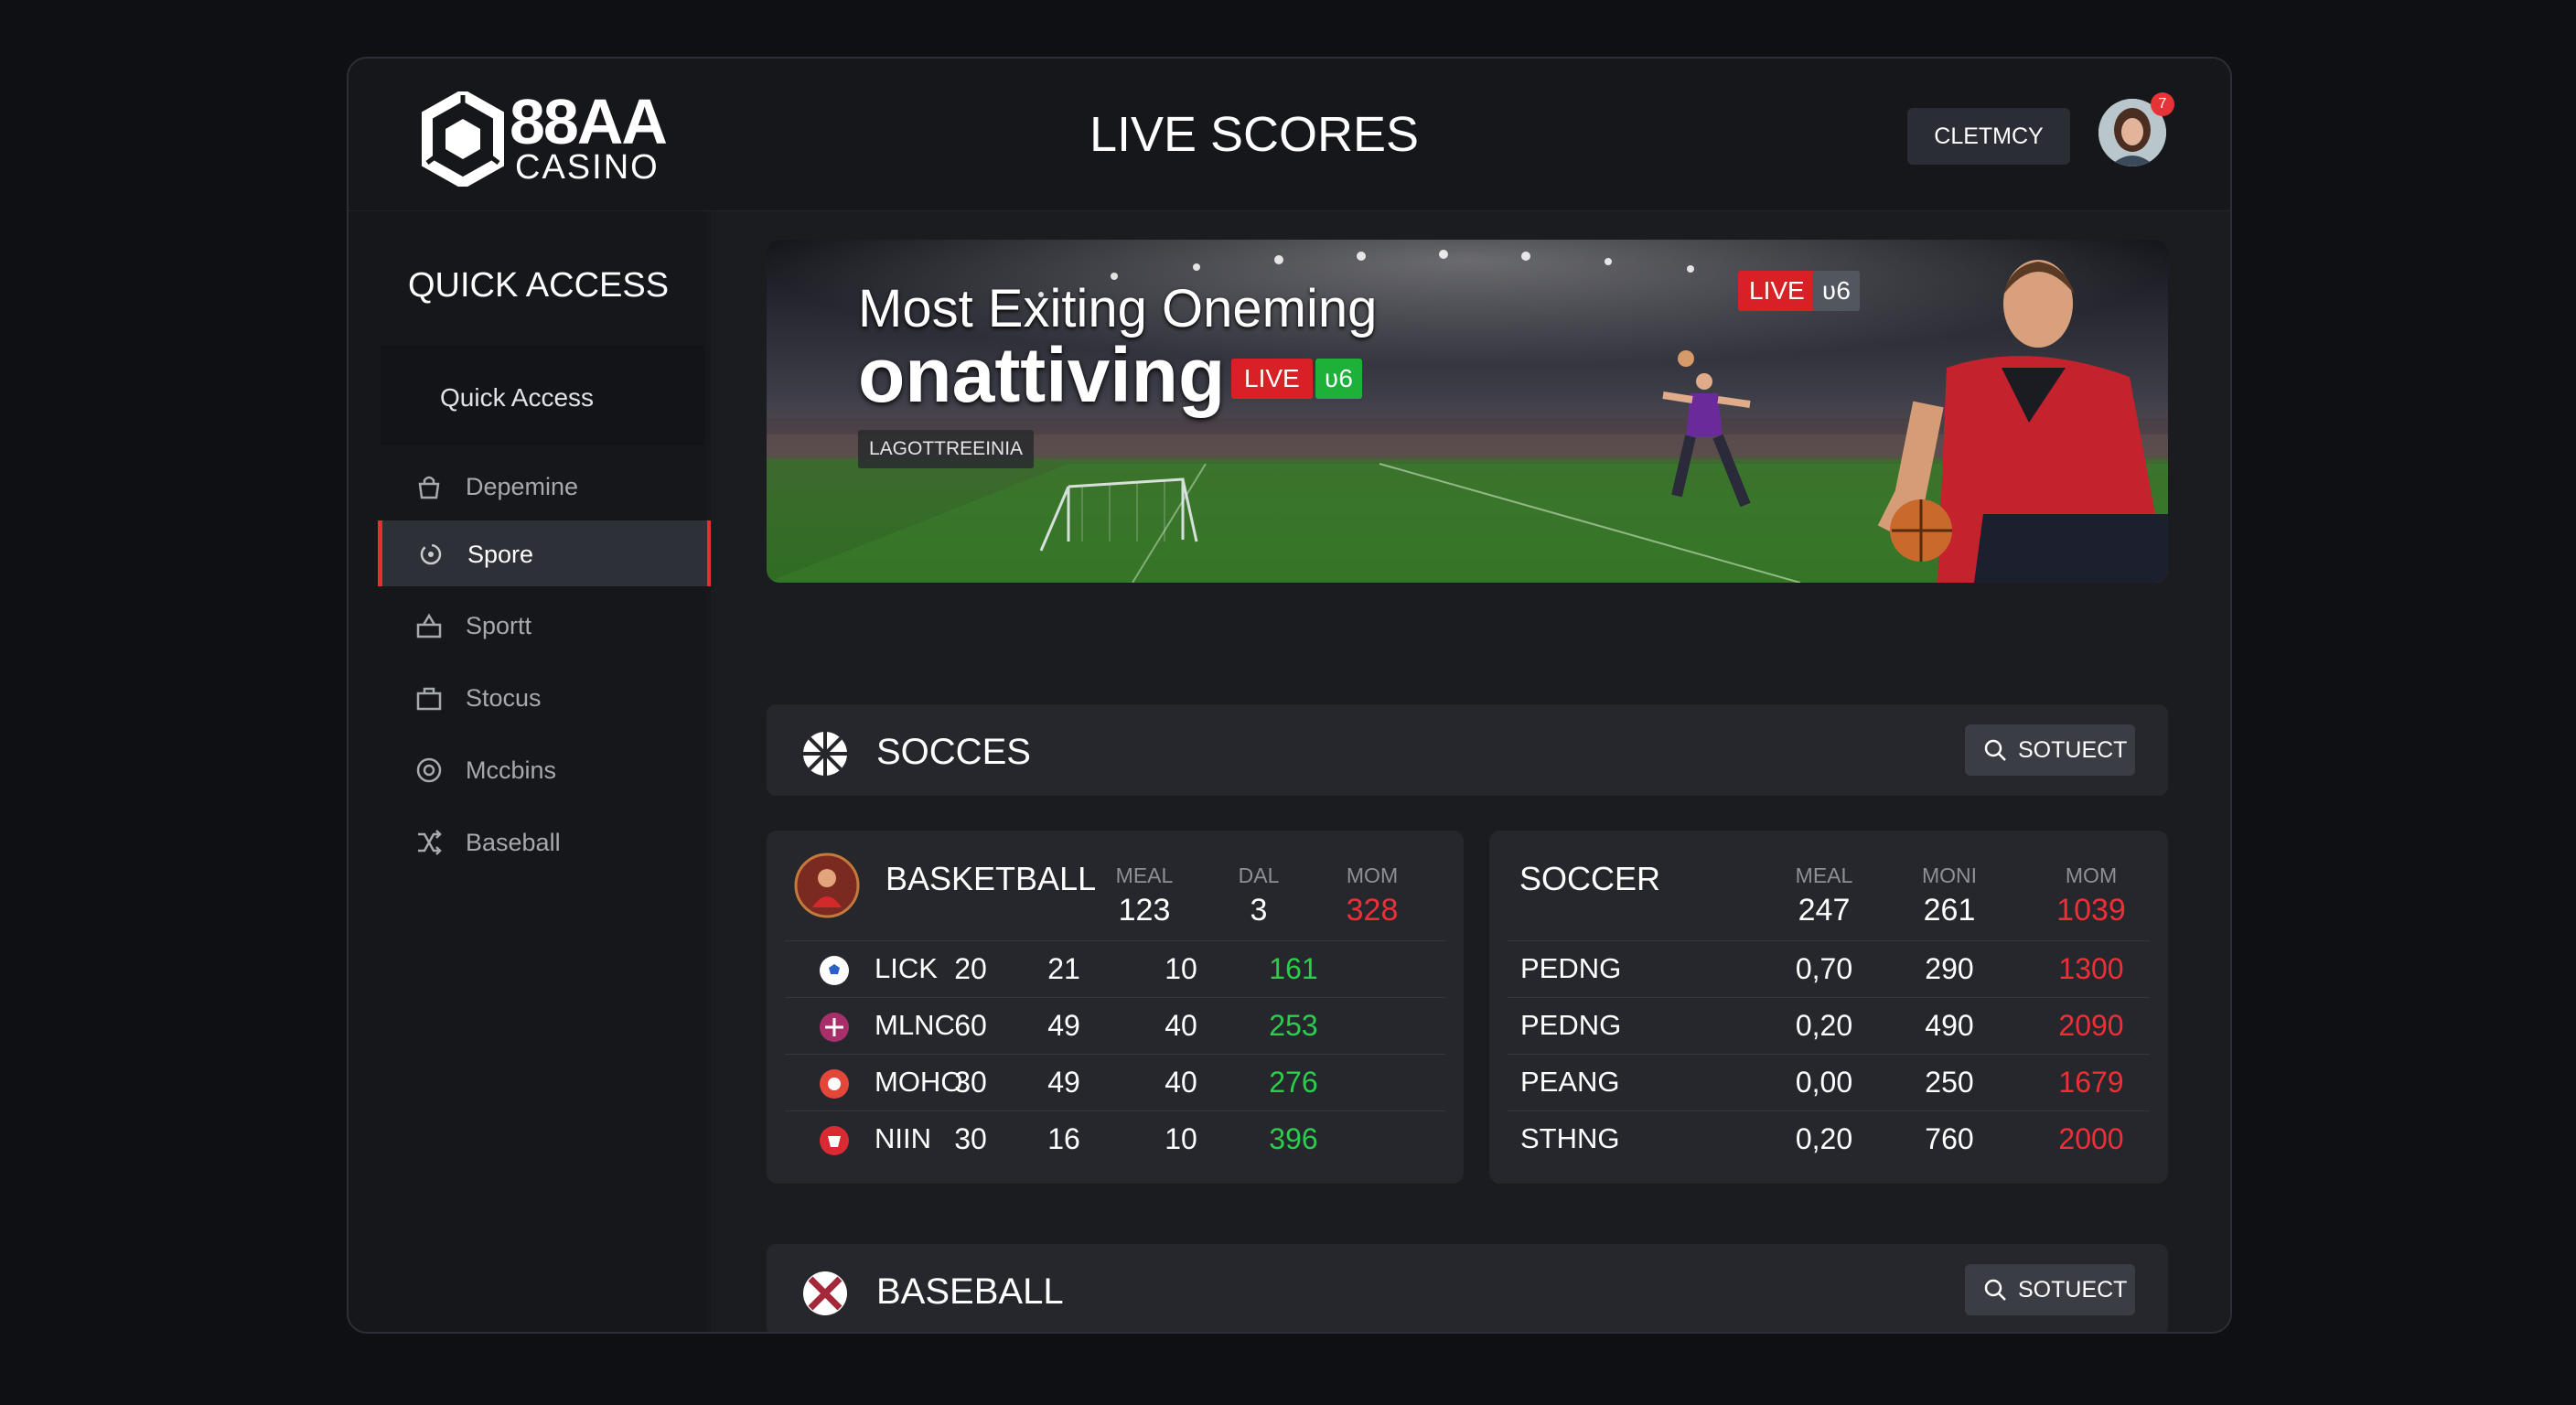  What do you see at coordinates (1837, 291) in the screenshot?
I see `live-count-badge-secondary: ʋ6` at bounding box center [1837, 291].